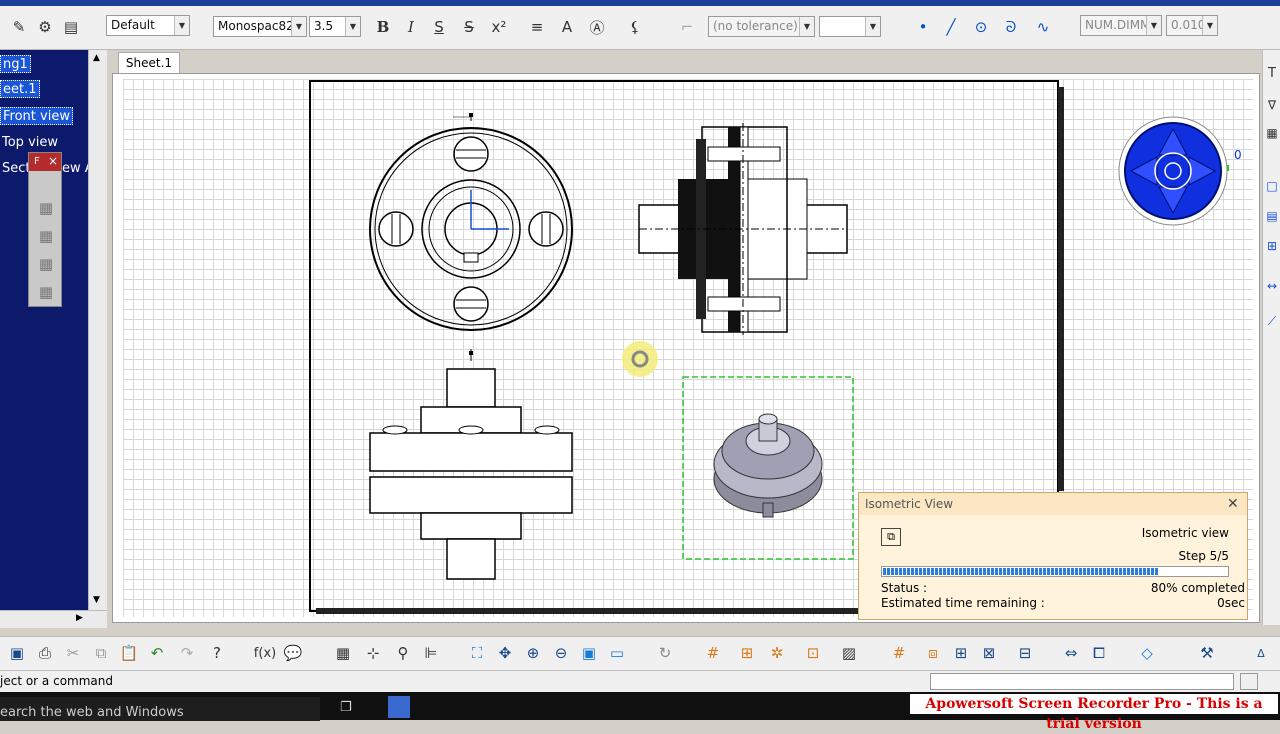 This screenshot has height=734, width=1280. I want to click on constraint-icon: ✲, so click(777, 653).